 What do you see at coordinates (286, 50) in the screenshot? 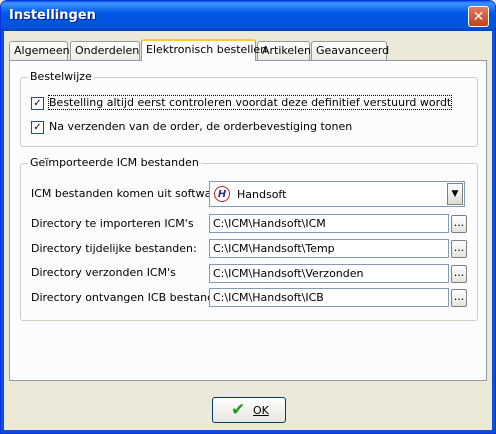
I see `tab-label: Artikelen` at bounding box center [286, 50].